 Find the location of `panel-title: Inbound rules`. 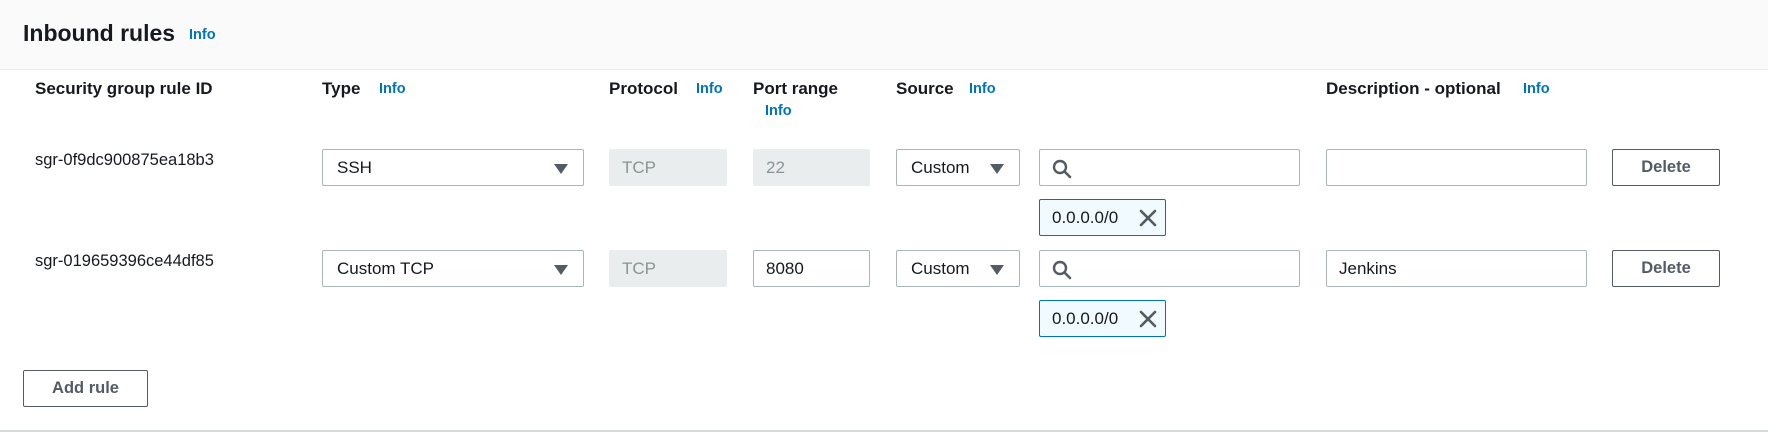

panel-title: Inbound rules is located at coordinates (99, 33).